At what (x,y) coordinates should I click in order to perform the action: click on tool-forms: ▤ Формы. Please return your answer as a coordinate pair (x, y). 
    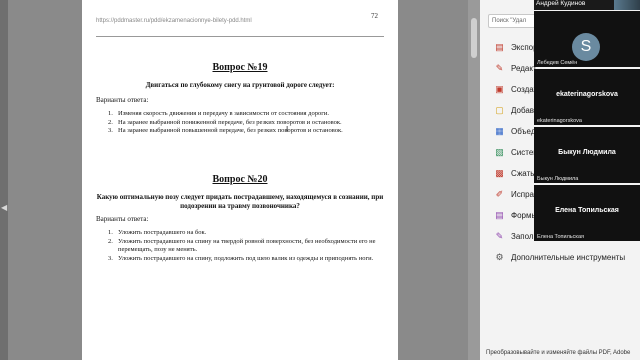
    Looking at the image, I should click on (515, 215).